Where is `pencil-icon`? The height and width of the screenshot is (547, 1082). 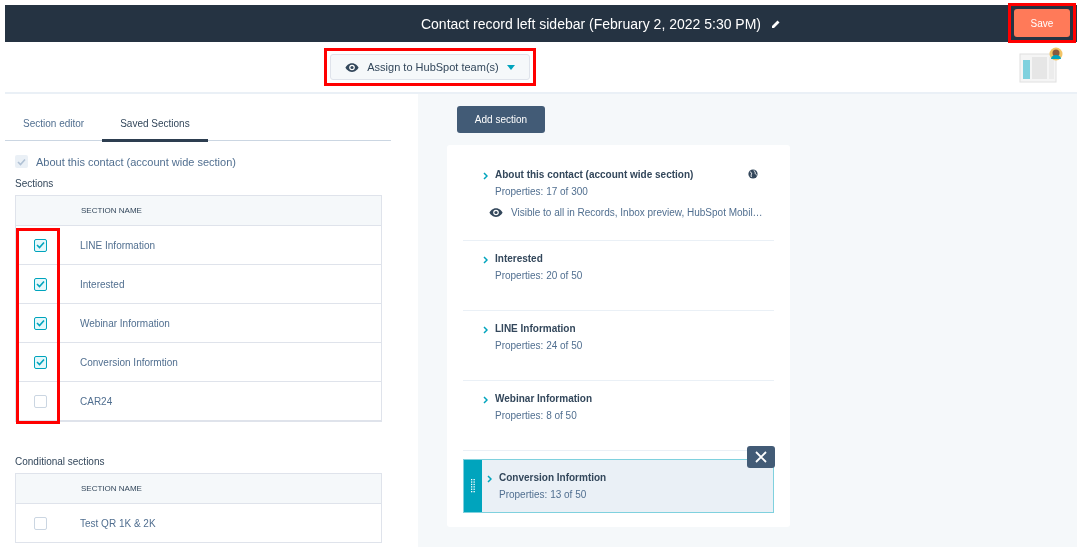 pencil-icon is located at coordinates (776, 23).